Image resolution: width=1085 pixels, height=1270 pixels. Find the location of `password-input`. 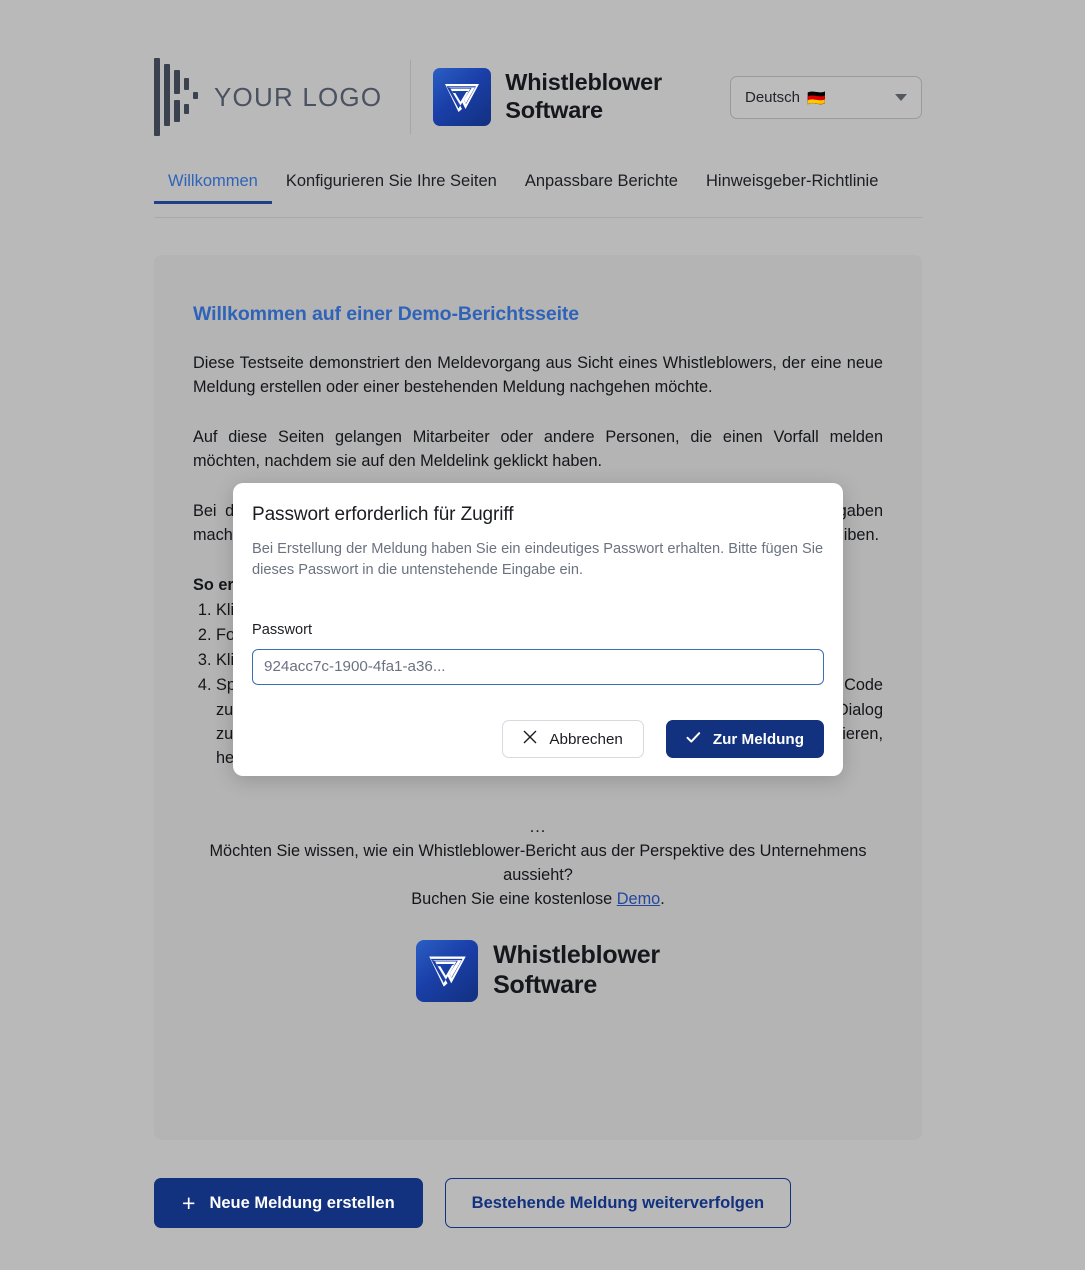

password-input is located at coordinates (538, 666).